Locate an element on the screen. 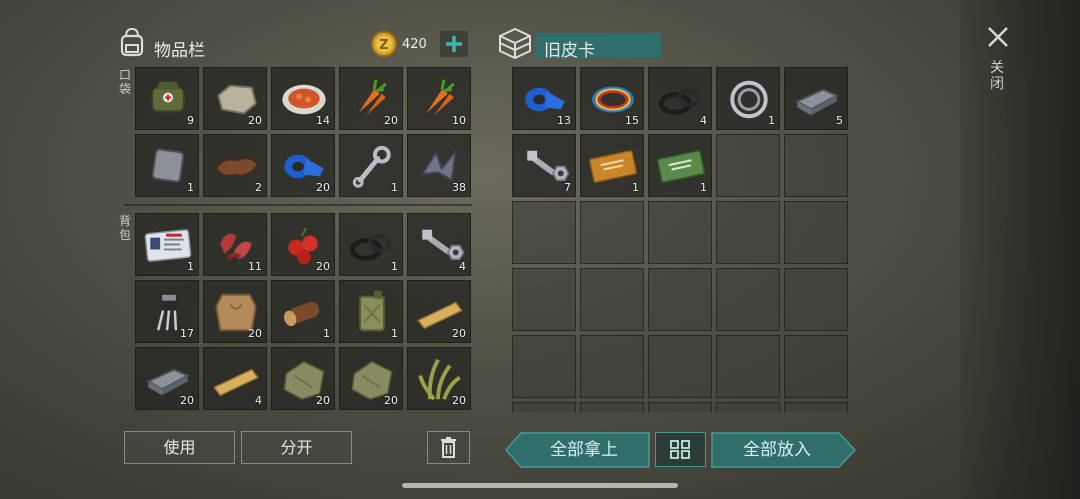  item-slot: 5 is located at coordinates (816, 98).